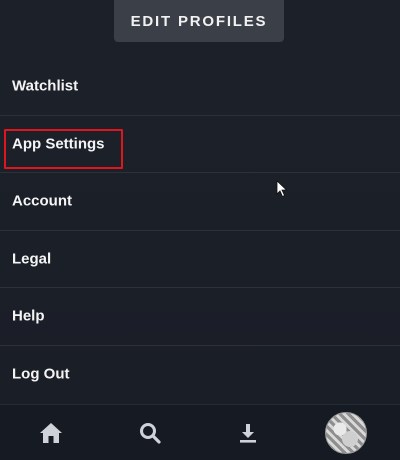 The image size is (400, 460). I want to click on menu-item-watchlist: Watchlist, so click(200, 87).